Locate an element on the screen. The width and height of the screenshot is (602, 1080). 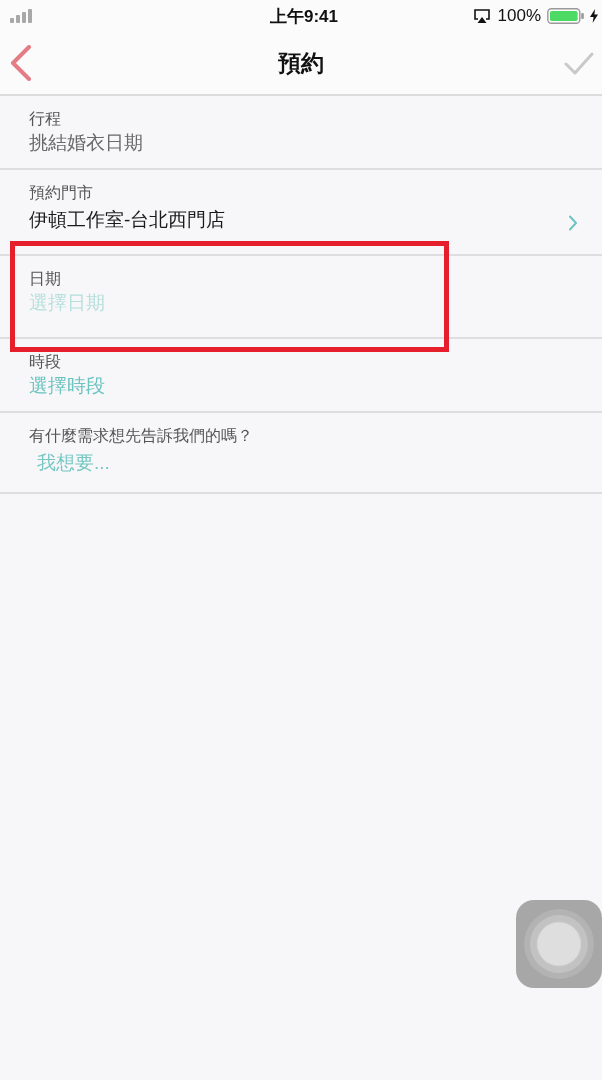
concentric-circles-icon is located at coordinates (559, 944).